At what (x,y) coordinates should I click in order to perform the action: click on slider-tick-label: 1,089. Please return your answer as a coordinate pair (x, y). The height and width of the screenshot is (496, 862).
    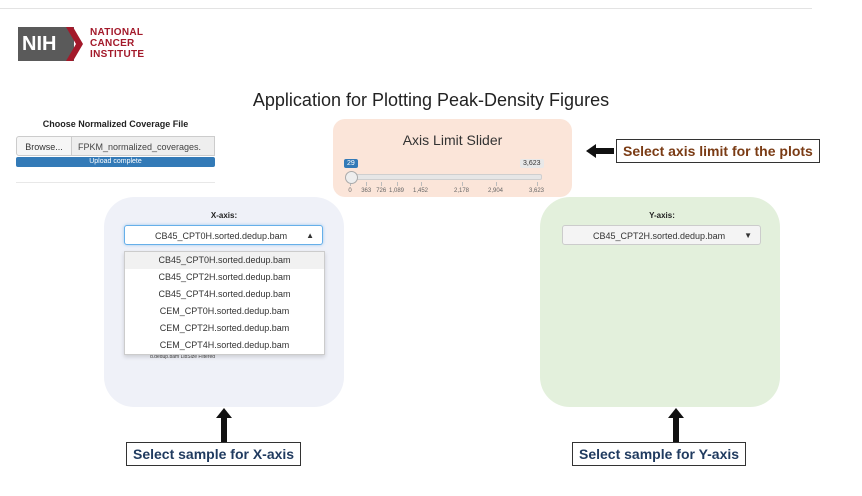
    Looking at the image, I should click on (397, 191).